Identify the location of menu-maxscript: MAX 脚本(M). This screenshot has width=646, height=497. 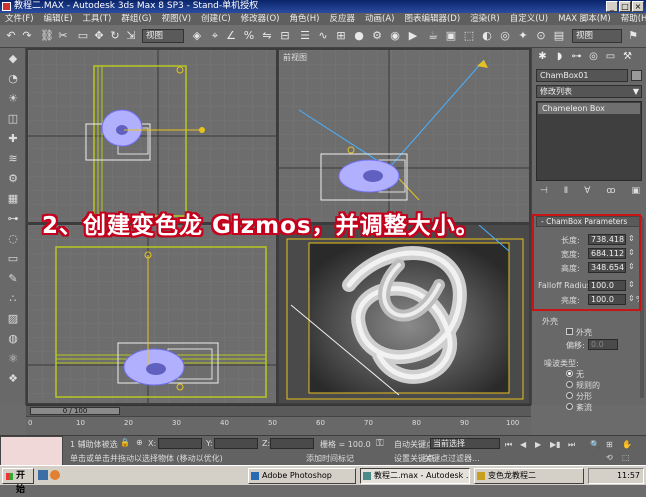
(584, 19).